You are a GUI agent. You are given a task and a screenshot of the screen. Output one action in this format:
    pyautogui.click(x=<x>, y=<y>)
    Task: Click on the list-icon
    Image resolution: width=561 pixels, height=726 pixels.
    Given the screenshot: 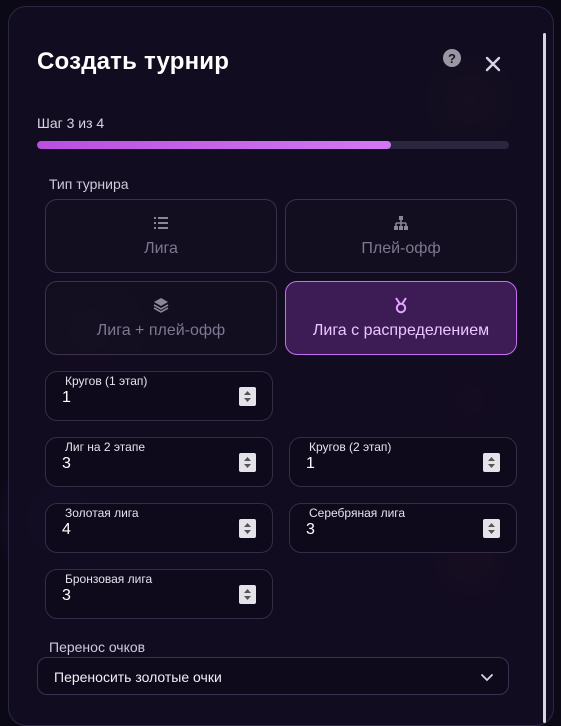 What is the action you would take?
    pyautogui.click(x=161, y=223)
    